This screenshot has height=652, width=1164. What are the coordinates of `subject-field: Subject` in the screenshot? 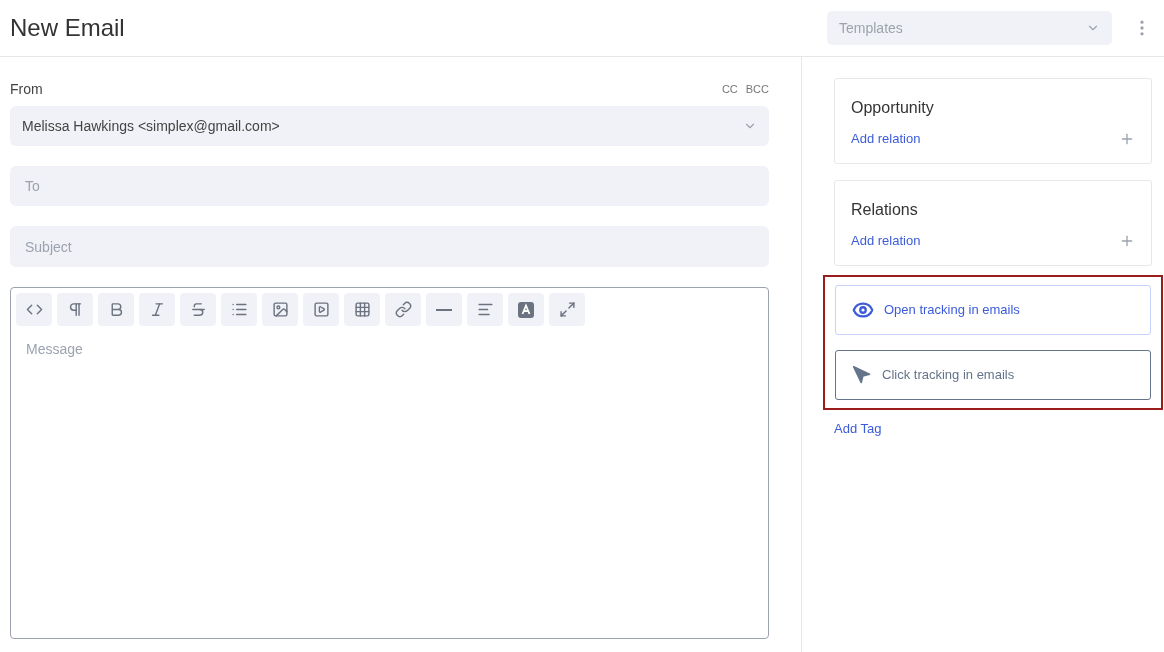 It's located at (389, 246).